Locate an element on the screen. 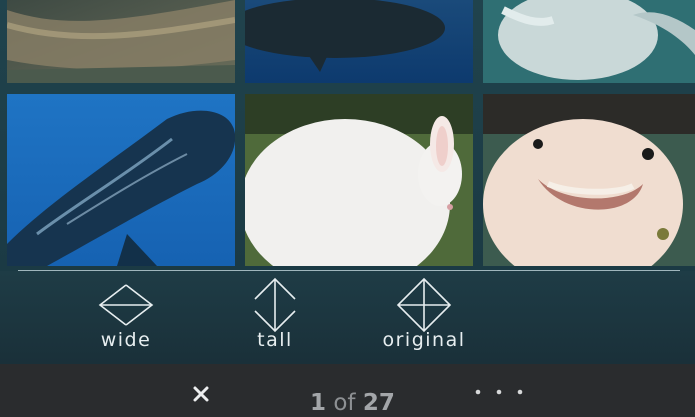  current-page: 1 is located at coordinates (318, 403).